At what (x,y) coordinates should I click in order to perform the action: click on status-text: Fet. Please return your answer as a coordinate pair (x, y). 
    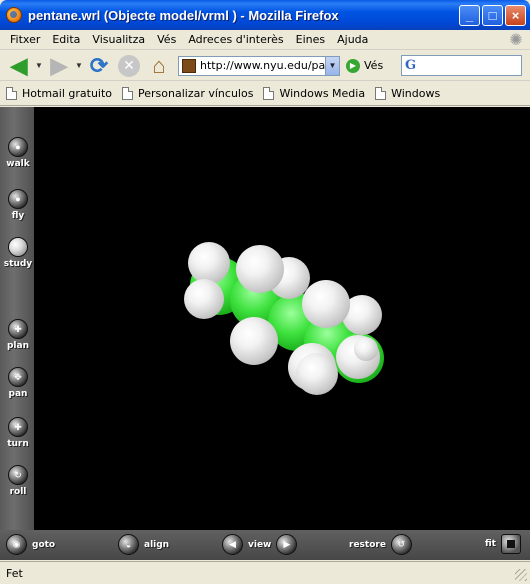
    Looking at the image, I should click on (14, 573).